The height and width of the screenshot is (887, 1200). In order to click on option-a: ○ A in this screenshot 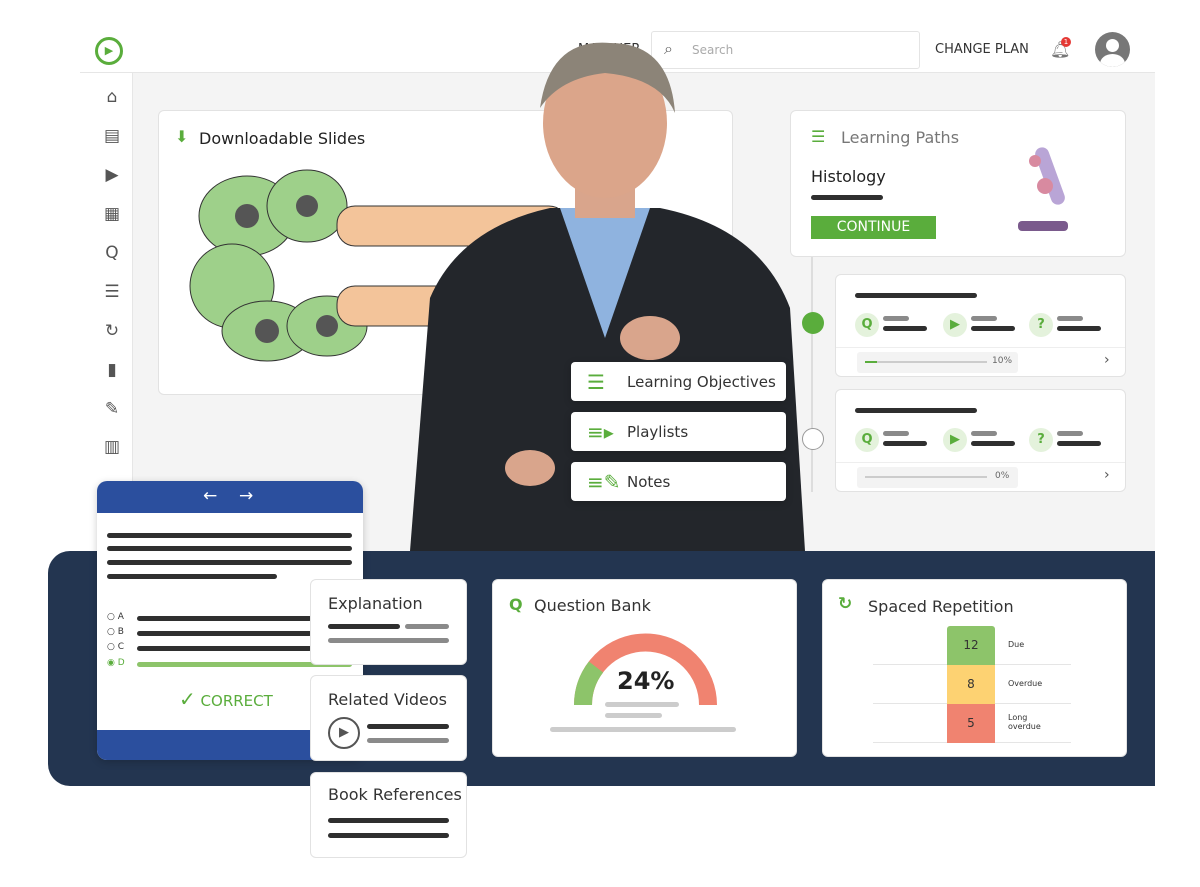, I will do `click(115, 617)`.